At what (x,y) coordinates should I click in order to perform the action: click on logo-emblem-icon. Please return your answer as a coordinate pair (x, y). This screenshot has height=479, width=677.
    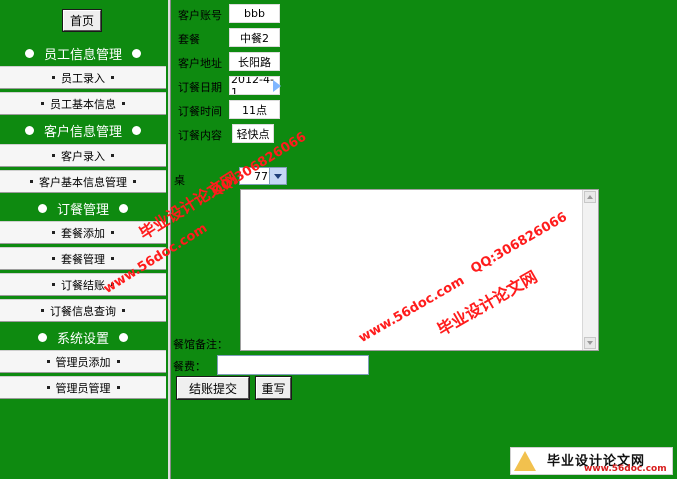
    Looking at the image, I should click on (525, 461).